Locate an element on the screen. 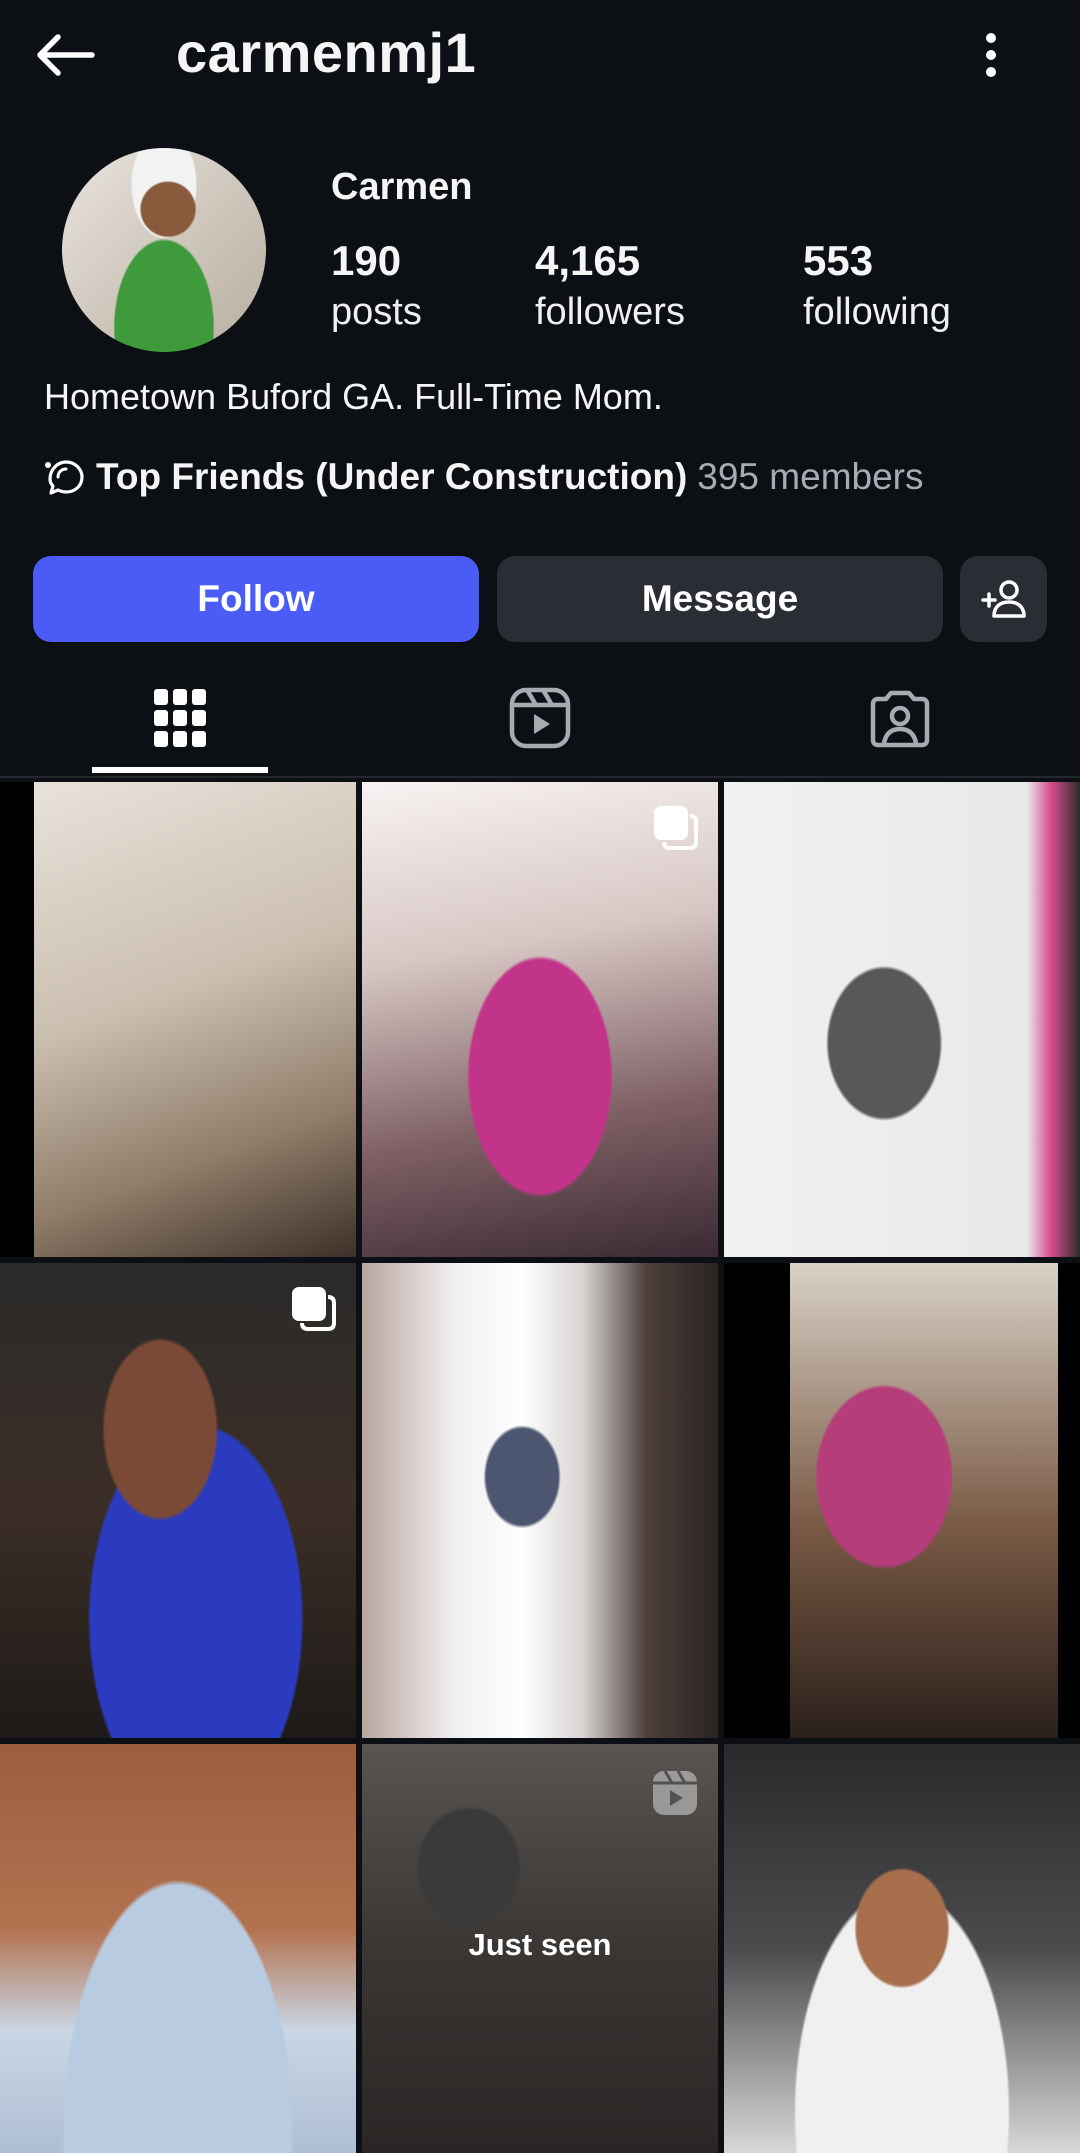 This screenshot has height=2153, width=1080. channel-name: Top Friends (Under Construction) is located at coordinates (392, 476).